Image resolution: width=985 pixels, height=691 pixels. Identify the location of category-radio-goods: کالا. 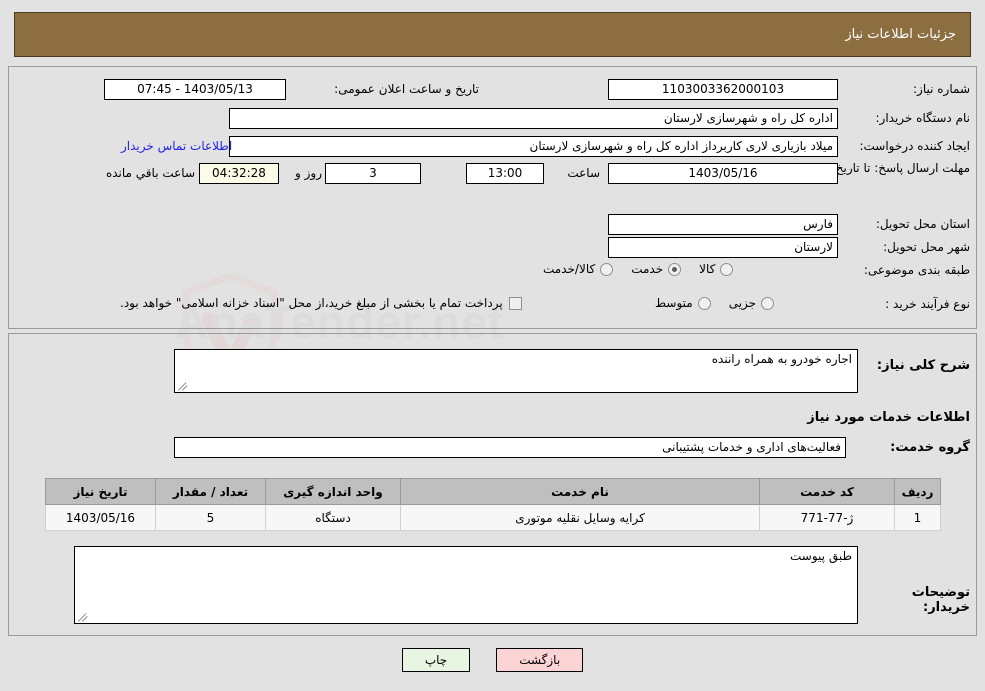
(716, 269).